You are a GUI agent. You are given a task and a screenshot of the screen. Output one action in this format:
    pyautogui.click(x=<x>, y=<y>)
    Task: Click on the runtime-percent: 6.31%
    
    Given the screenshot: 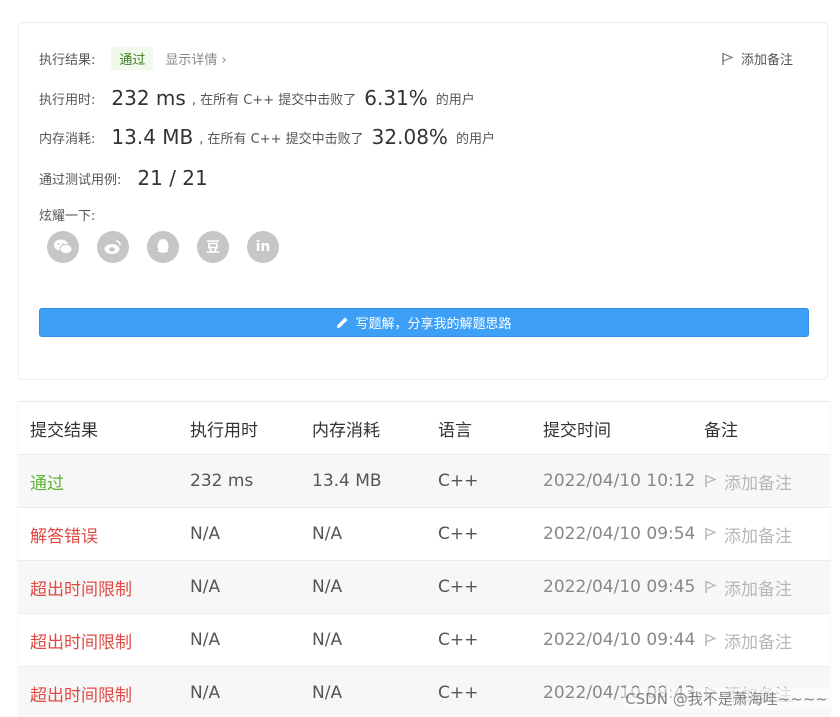 What is the action you would take?
    pyautogui.click(x=396, y=98)
    